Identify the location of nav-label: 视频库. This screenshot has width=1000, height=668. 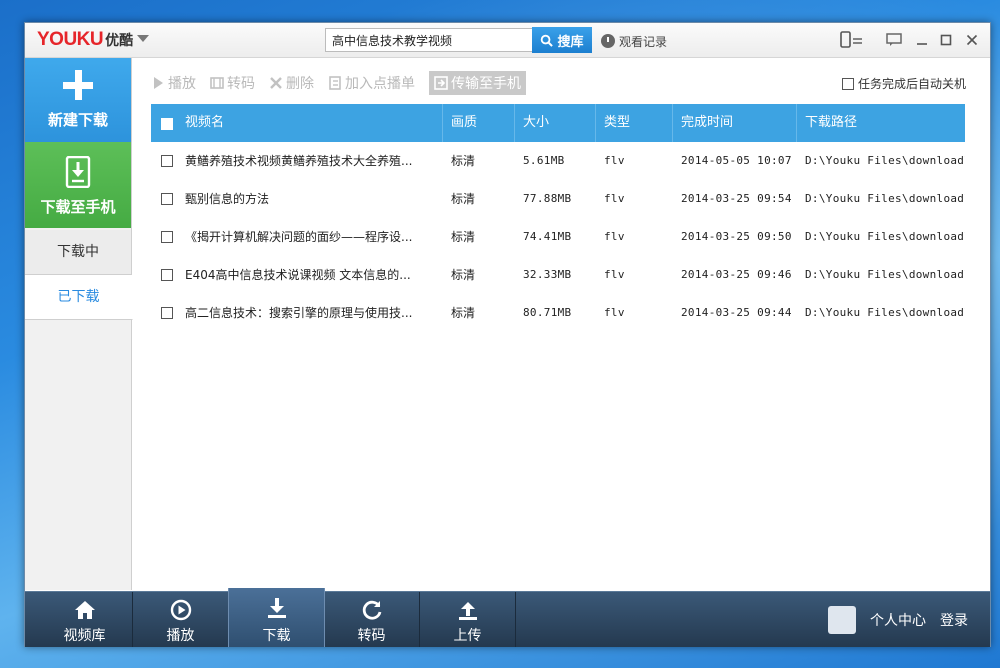
(84, 636).